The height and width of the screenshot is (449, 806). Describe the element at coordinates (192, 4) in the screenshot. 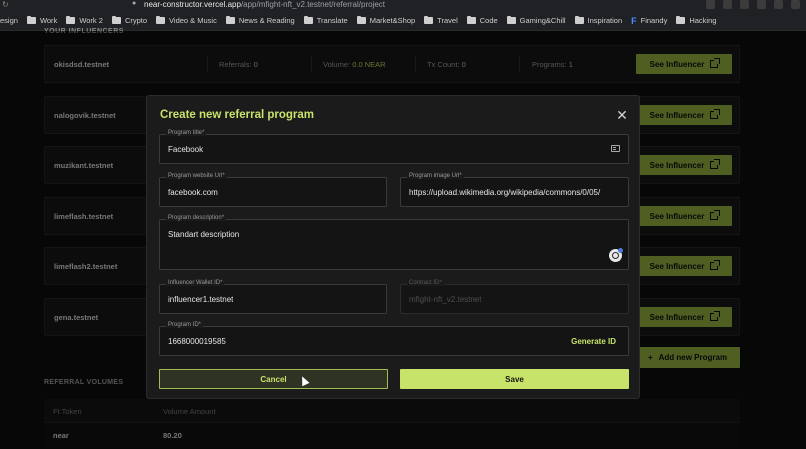

I see `url-host: near-constructor.vercel.app` at that location.